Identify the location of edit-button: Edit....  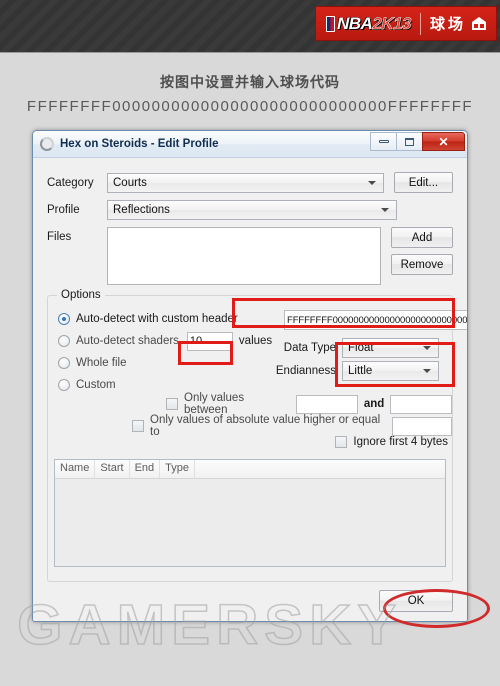
(423, 182).